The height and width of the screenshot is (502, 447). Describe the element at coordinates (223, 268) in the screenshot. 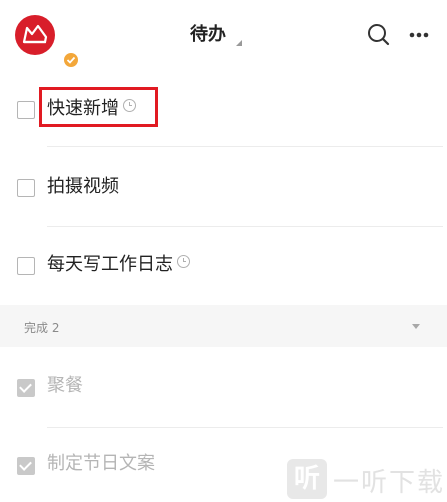

I see `todo-item: 每天写工作日志` at that location.